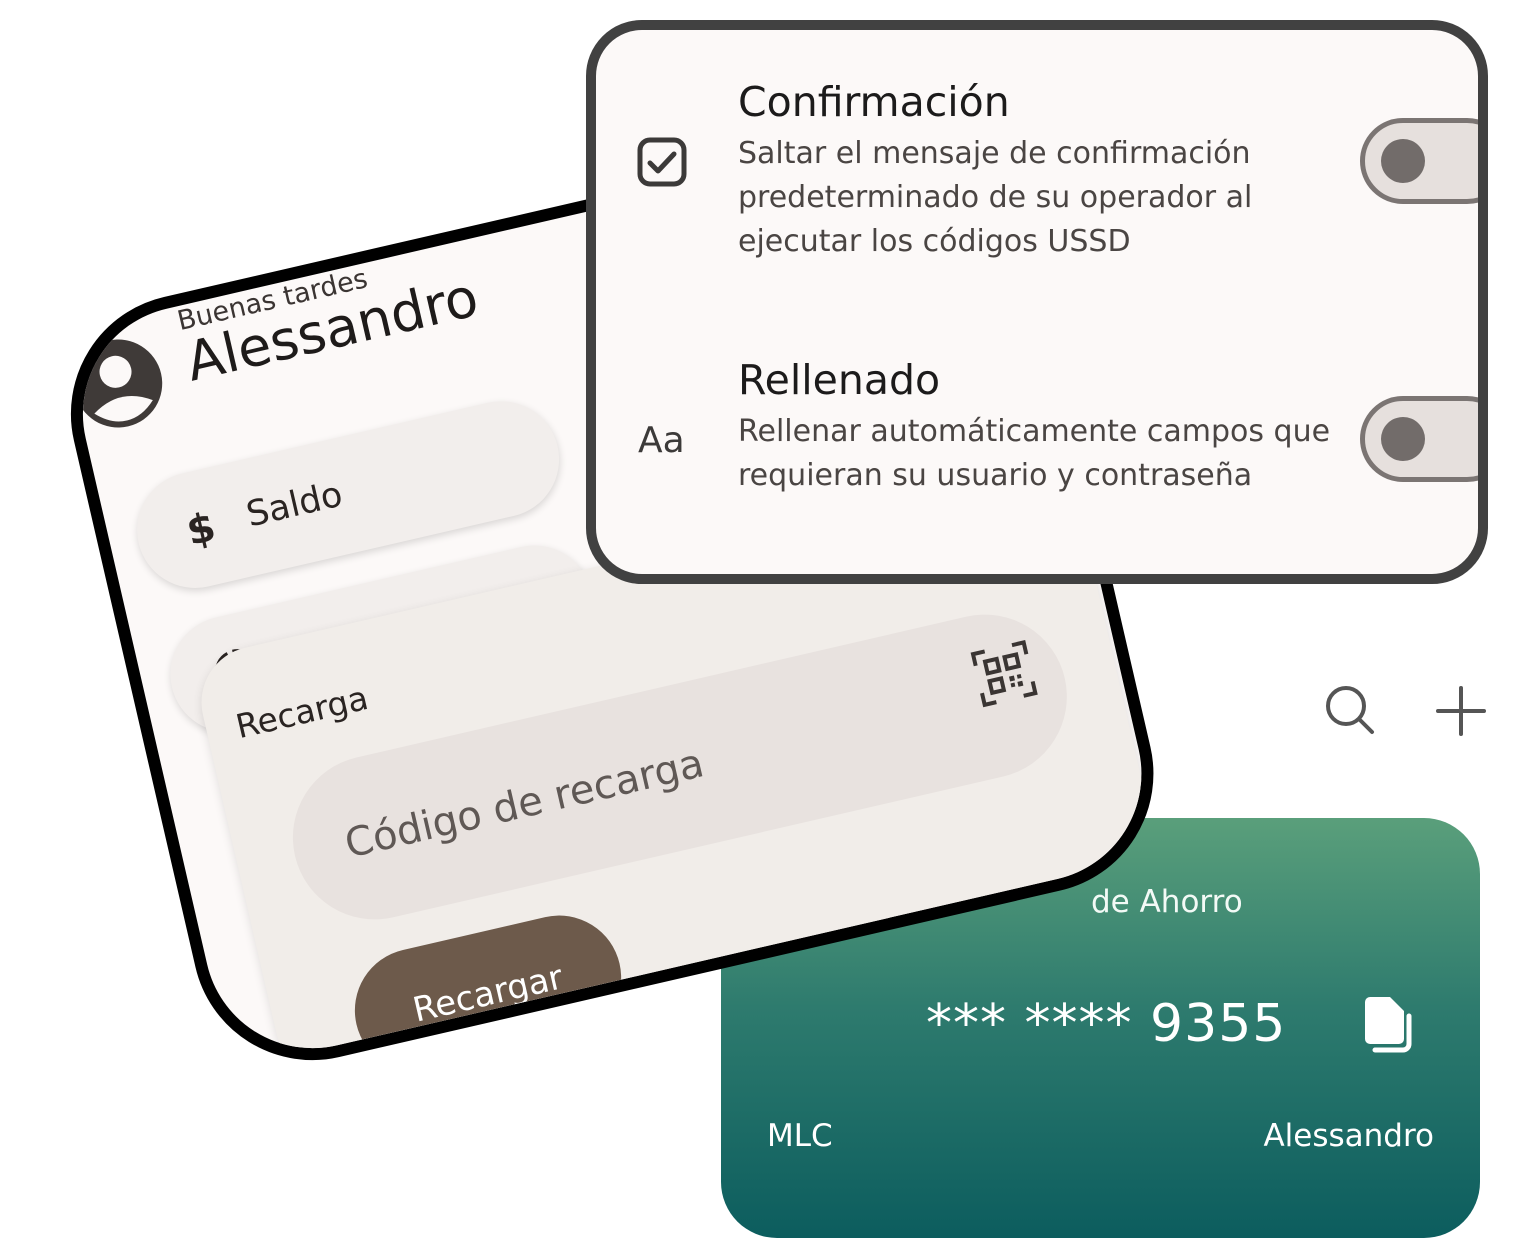 This screenshot has height=1248, width=1536. I want to click on account-circle-icon, so click(118, 385).